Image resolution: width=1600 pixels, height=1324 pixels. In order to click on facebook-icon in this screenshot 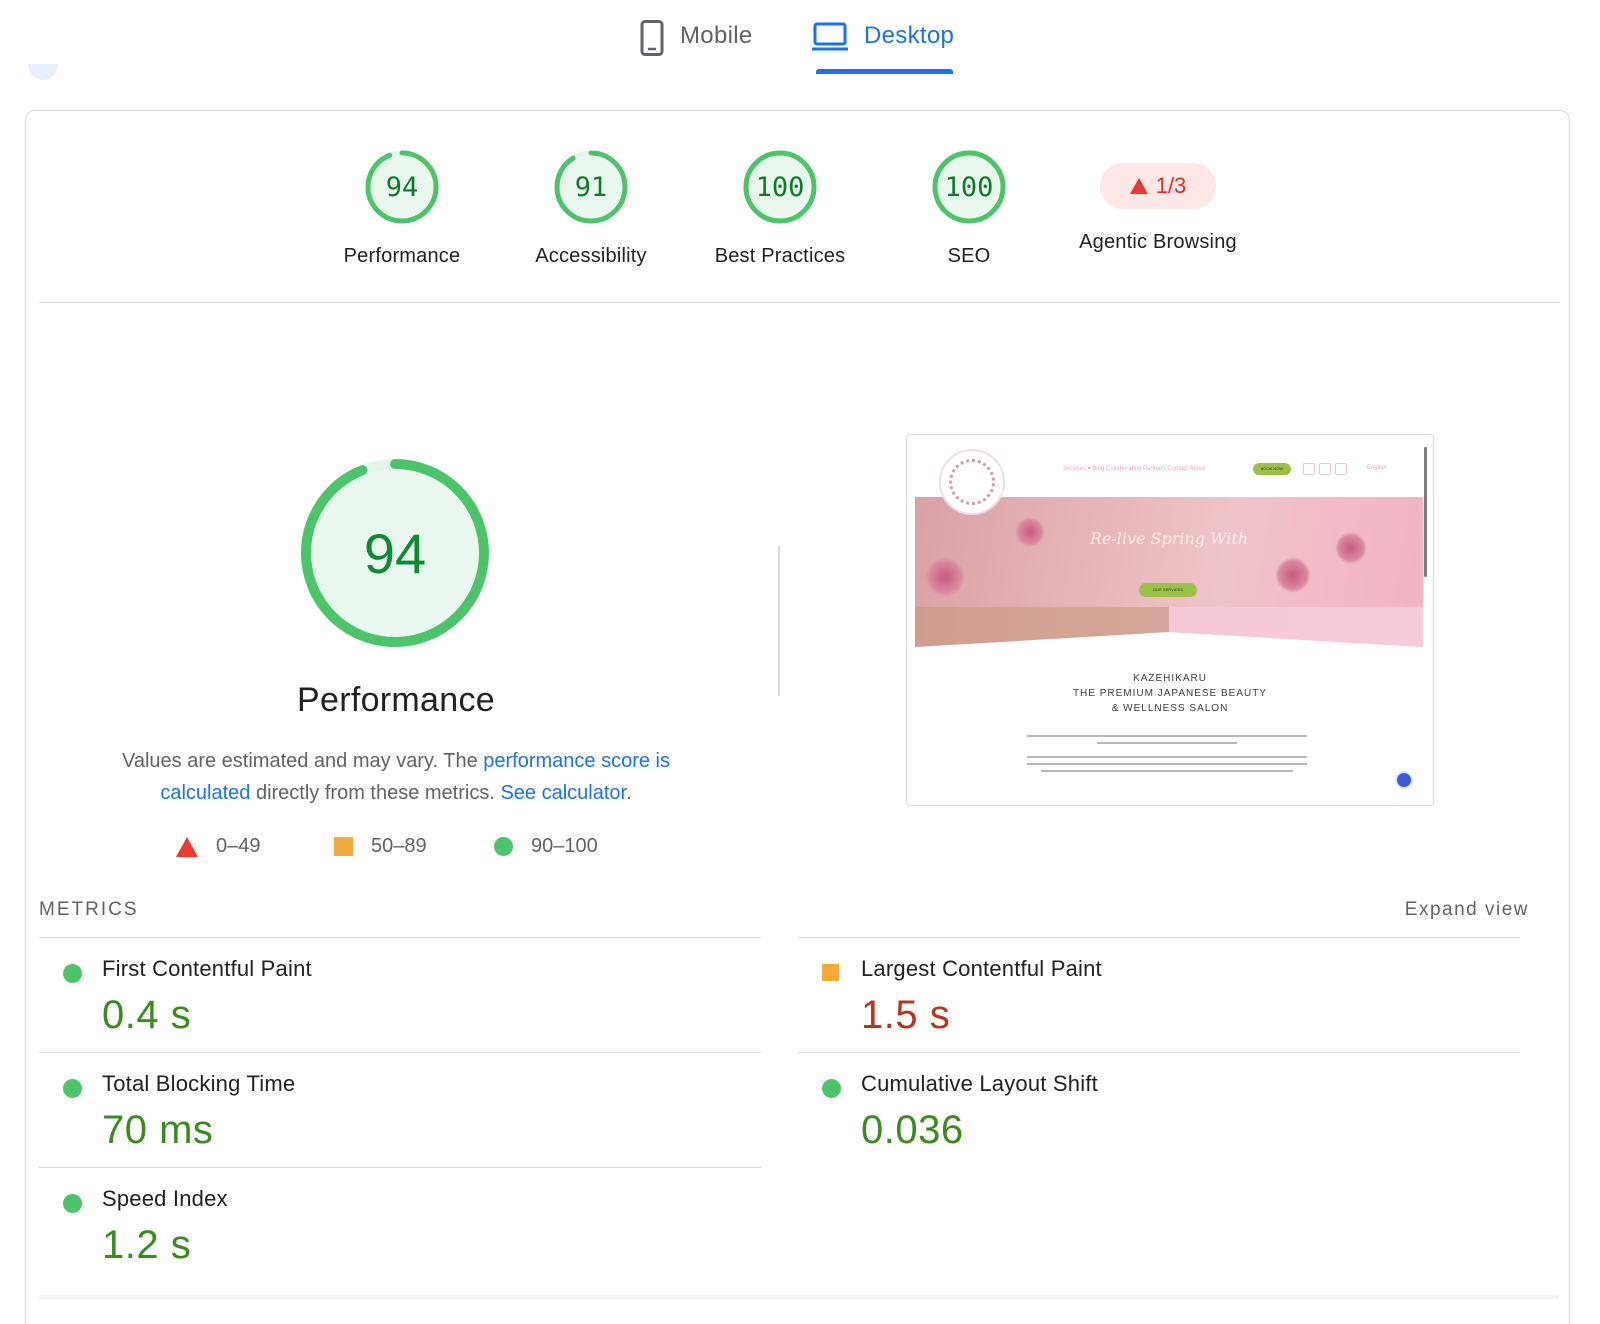, I will do `click(1325, 469)`.